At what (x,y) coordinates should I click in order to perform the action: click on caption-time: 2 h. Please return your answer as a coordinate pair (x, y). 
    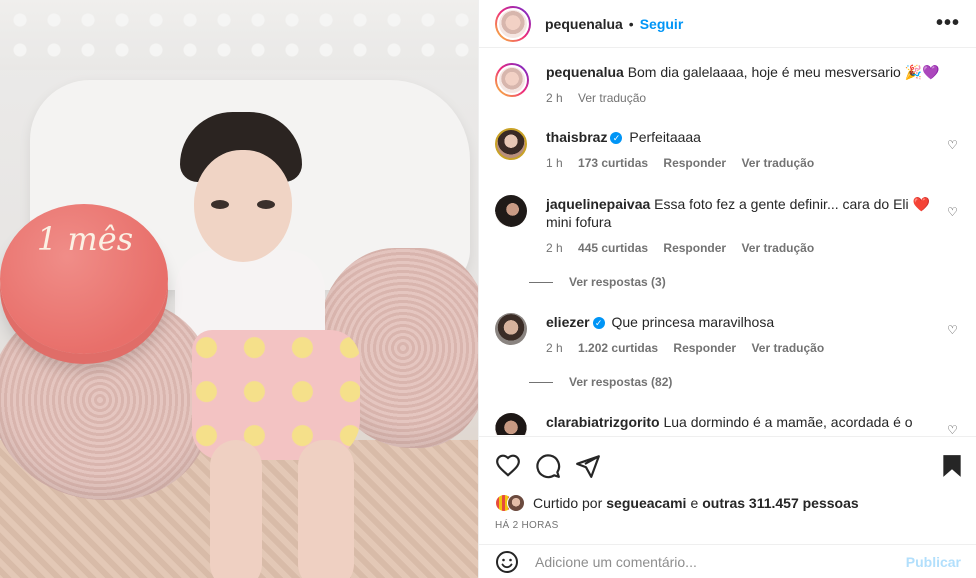
    Looking at the image, I should click on (554, 98).